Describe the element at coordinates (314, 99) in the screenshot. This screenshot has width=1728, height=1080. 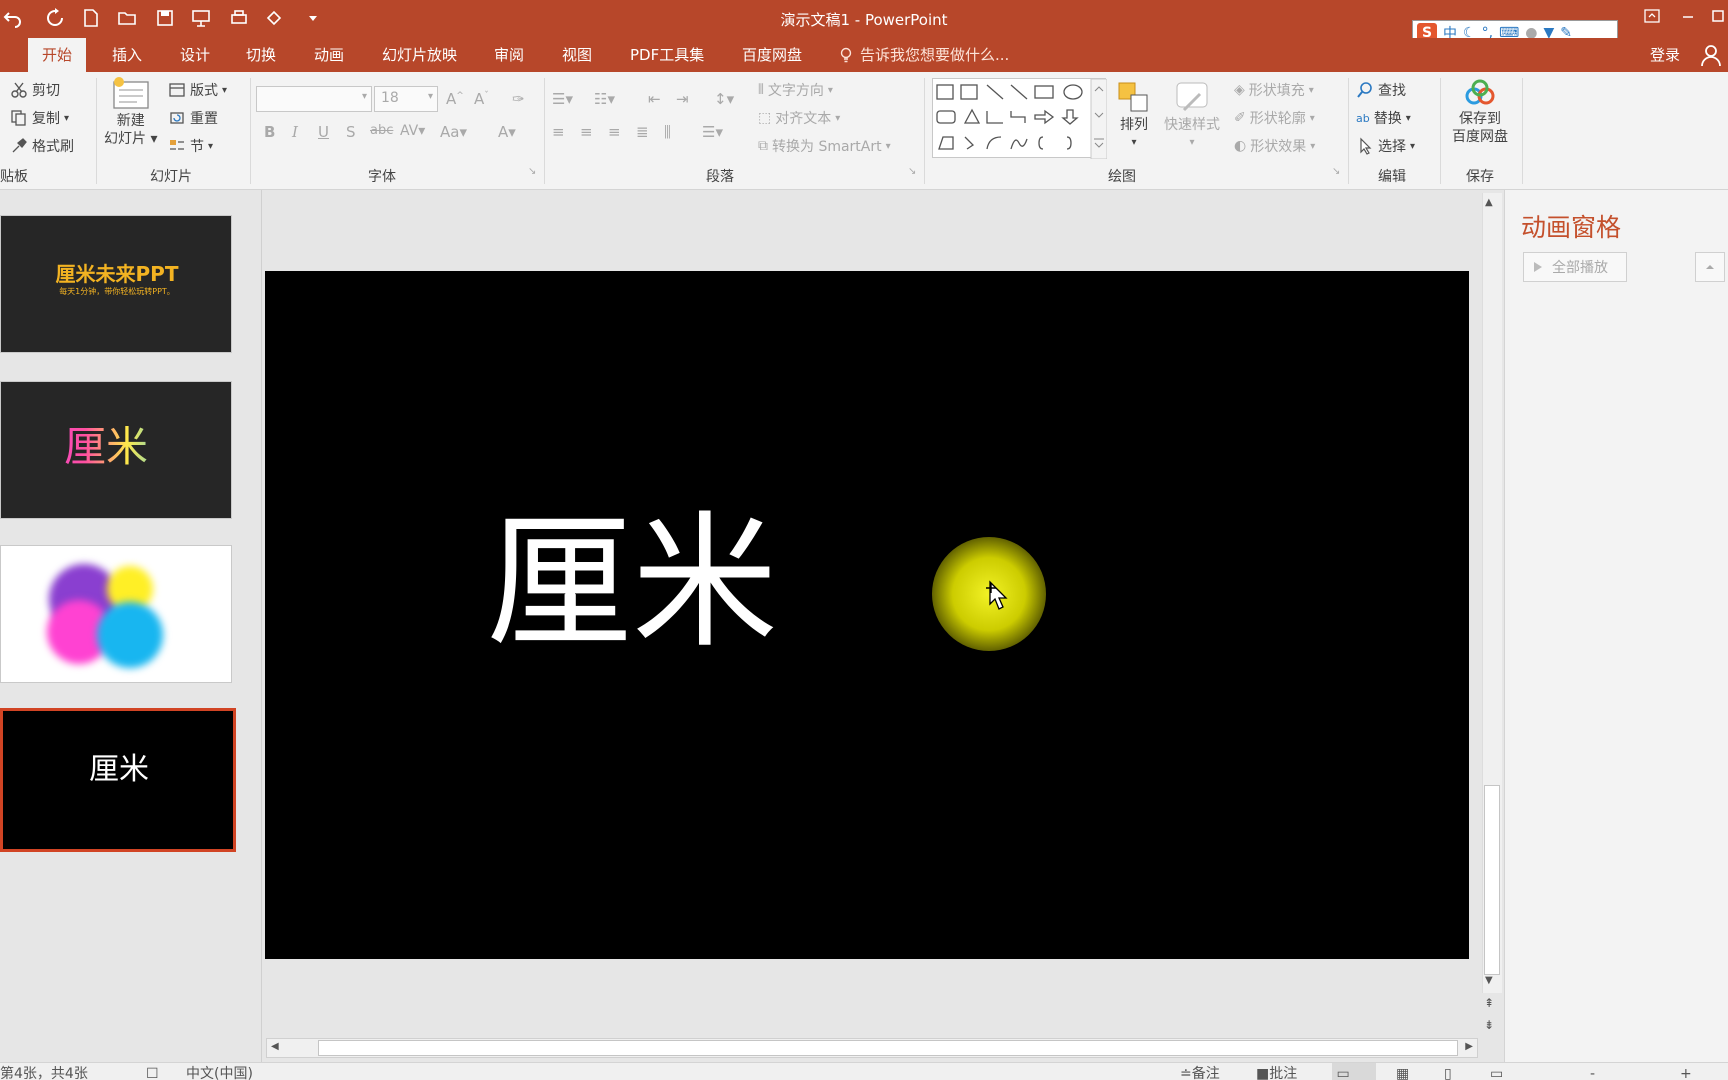
I see `font-name-combo: ▾` at that location.